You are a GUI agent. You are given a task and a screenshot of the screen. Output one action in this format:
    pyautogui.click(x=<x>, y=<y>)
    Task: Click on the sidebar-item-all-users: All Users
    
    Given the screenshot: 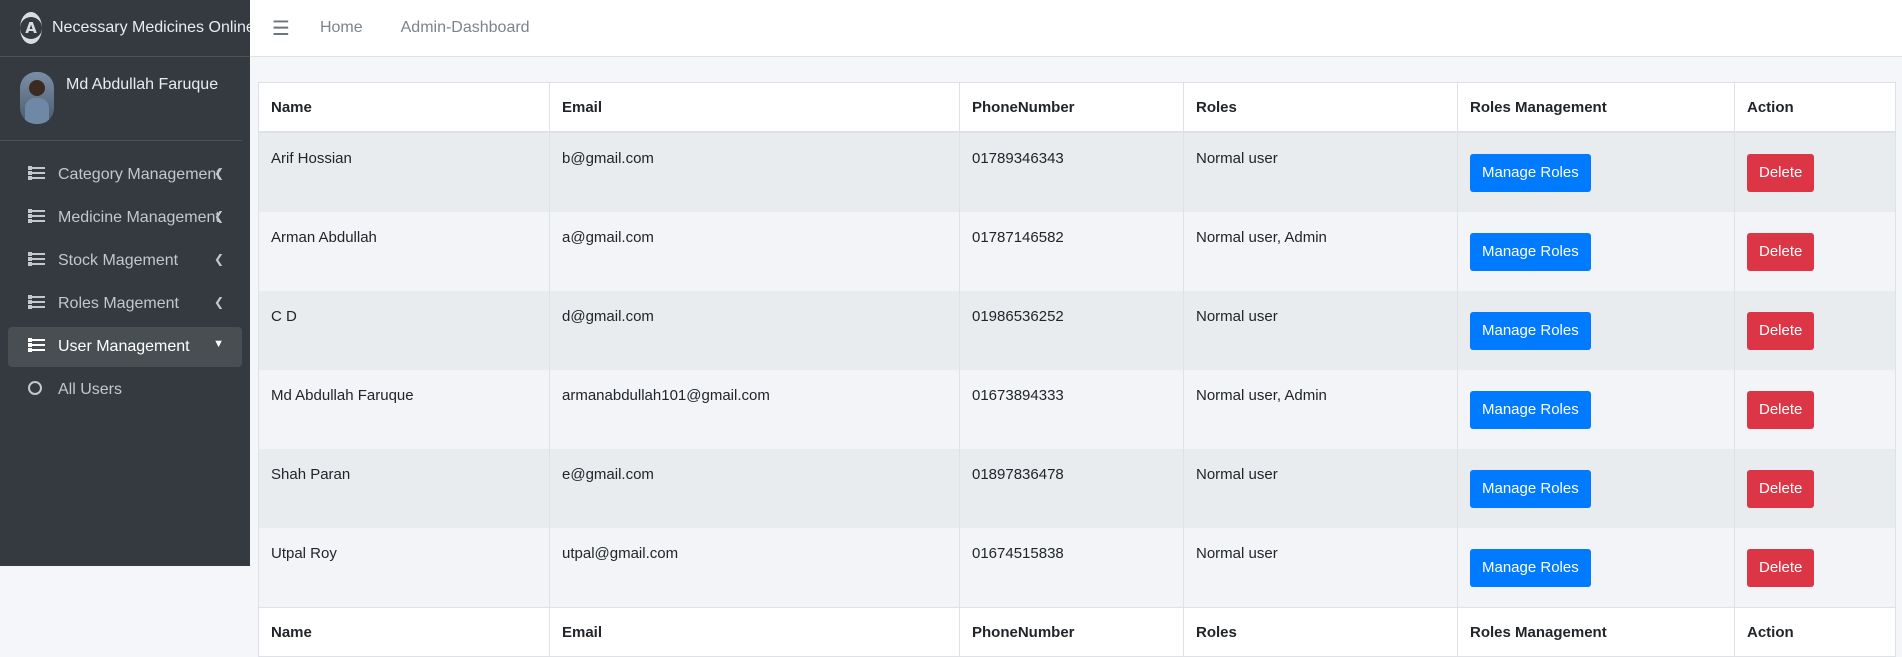 What is the action you would take?
    pyautogui.click(x=125, y=390)
    